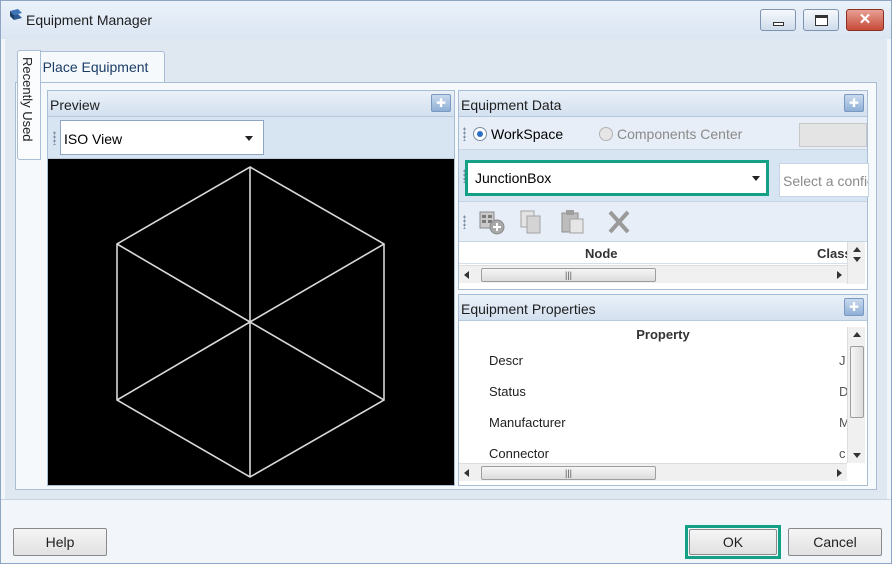 Image resolution: width=892 pixels, height=564 pixels. I want to click on node-table-hscroll: |||, so click(653, 274).